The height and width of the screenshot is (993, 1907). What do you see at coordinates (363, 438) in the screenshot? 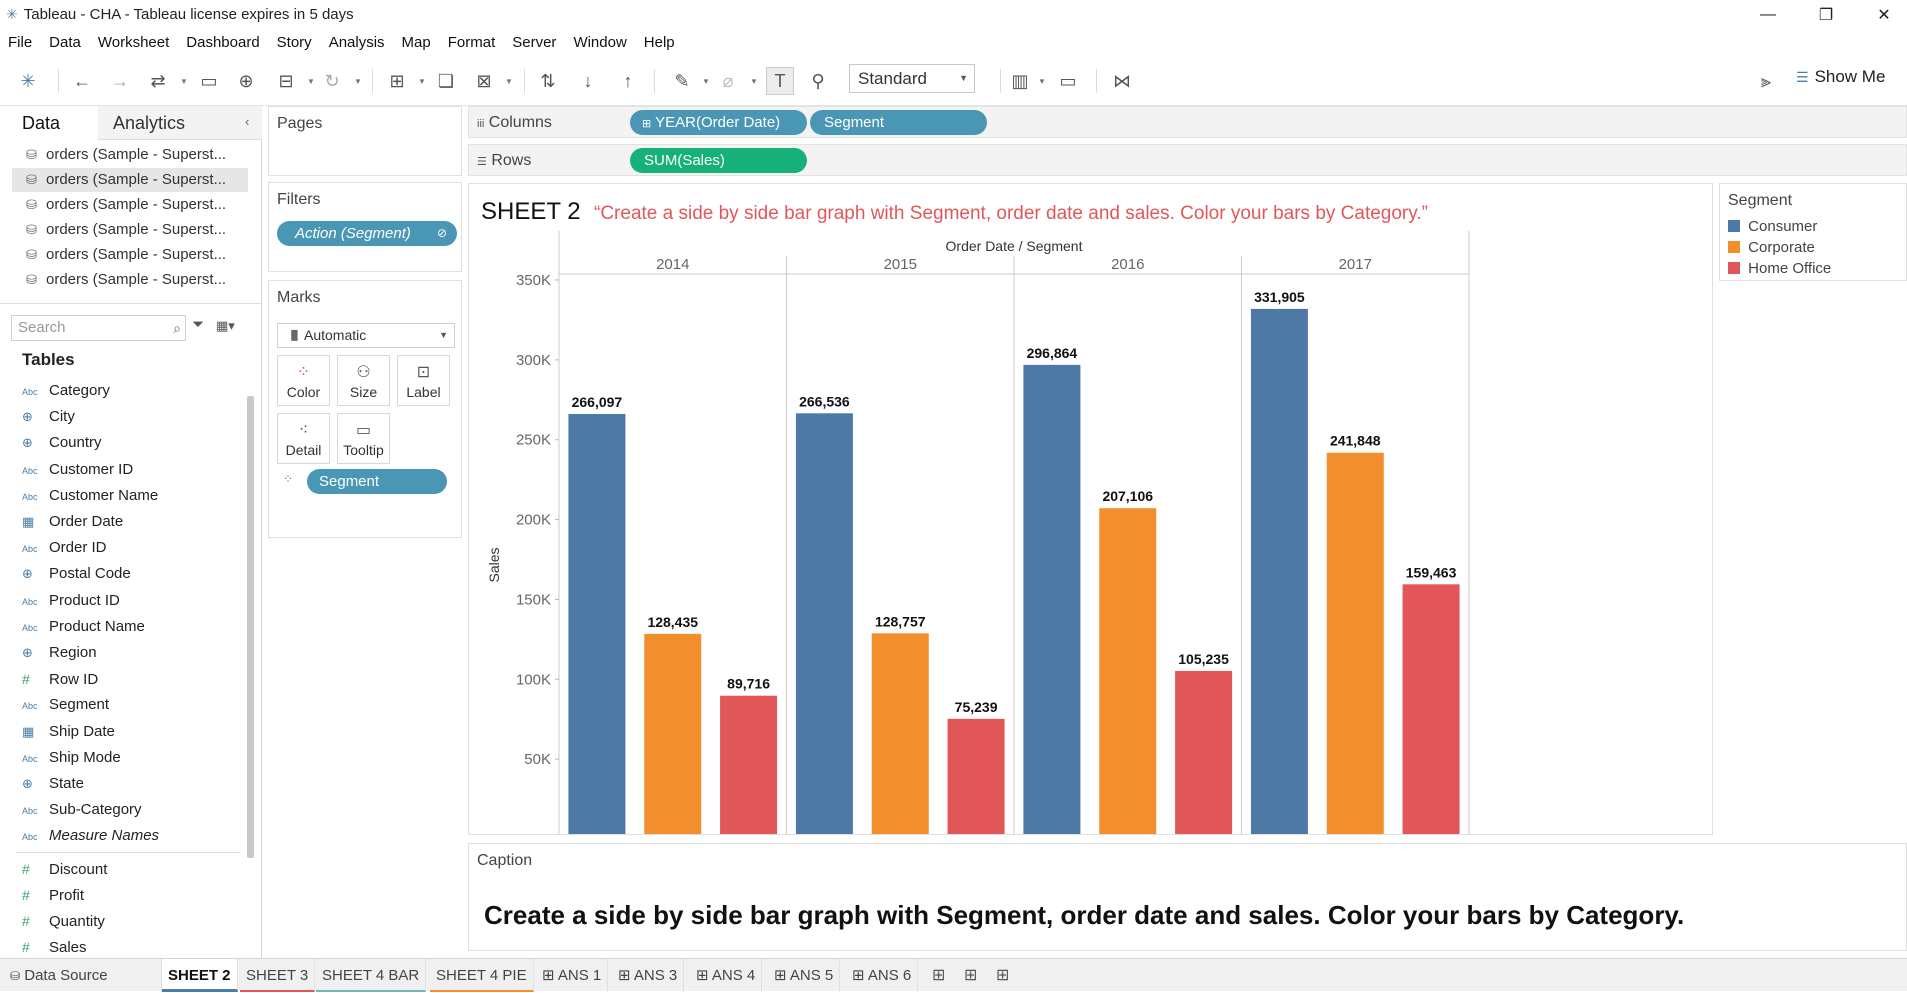
I see `tooltip-button: ▭ Tooltip` at bounding box center [363, 438].